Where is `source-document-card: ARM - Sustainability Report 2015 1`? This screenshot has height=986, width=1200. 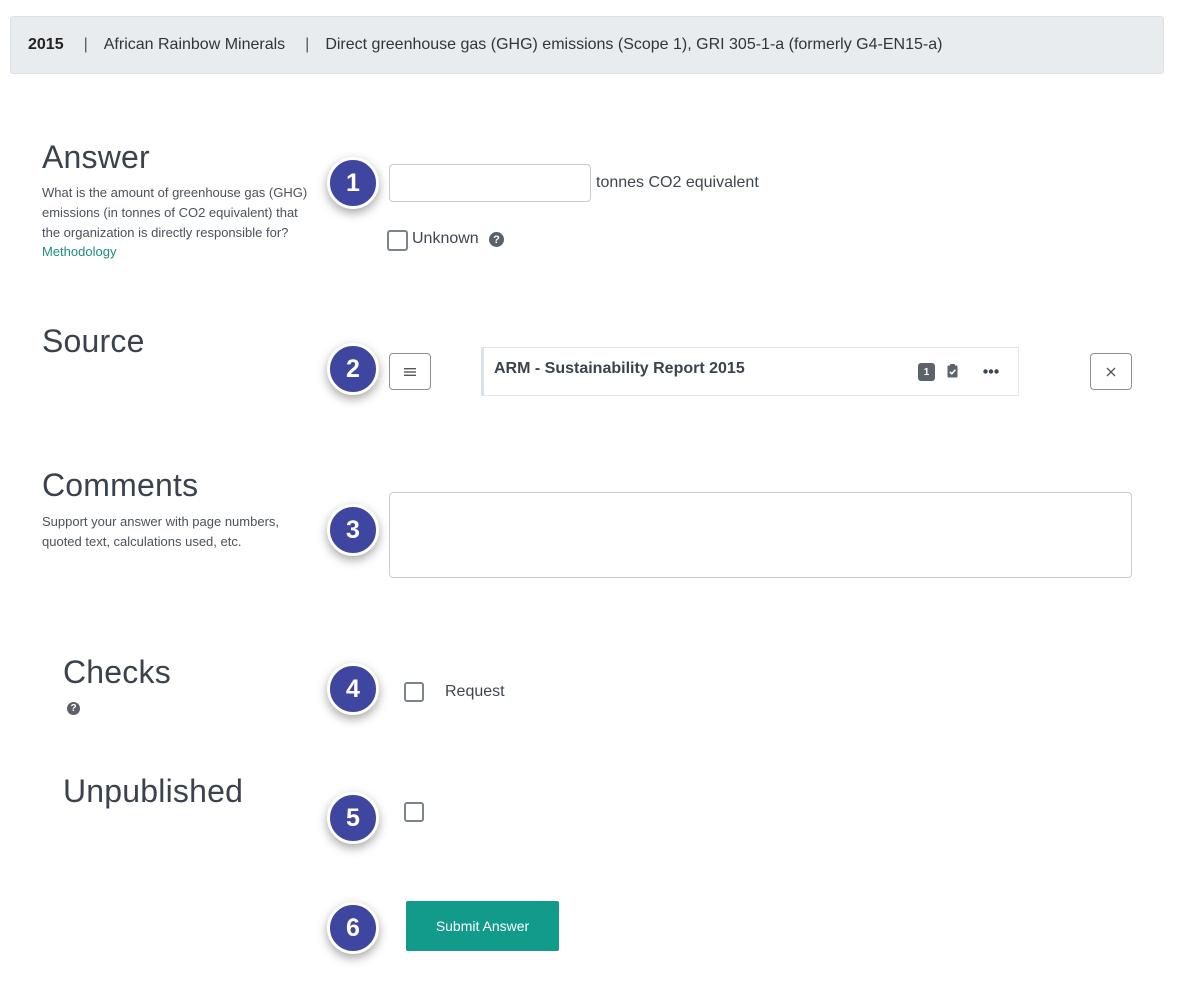 source-document-card: ARM - Sustainability Report 2015 1 is located at coordinates (750, 371).